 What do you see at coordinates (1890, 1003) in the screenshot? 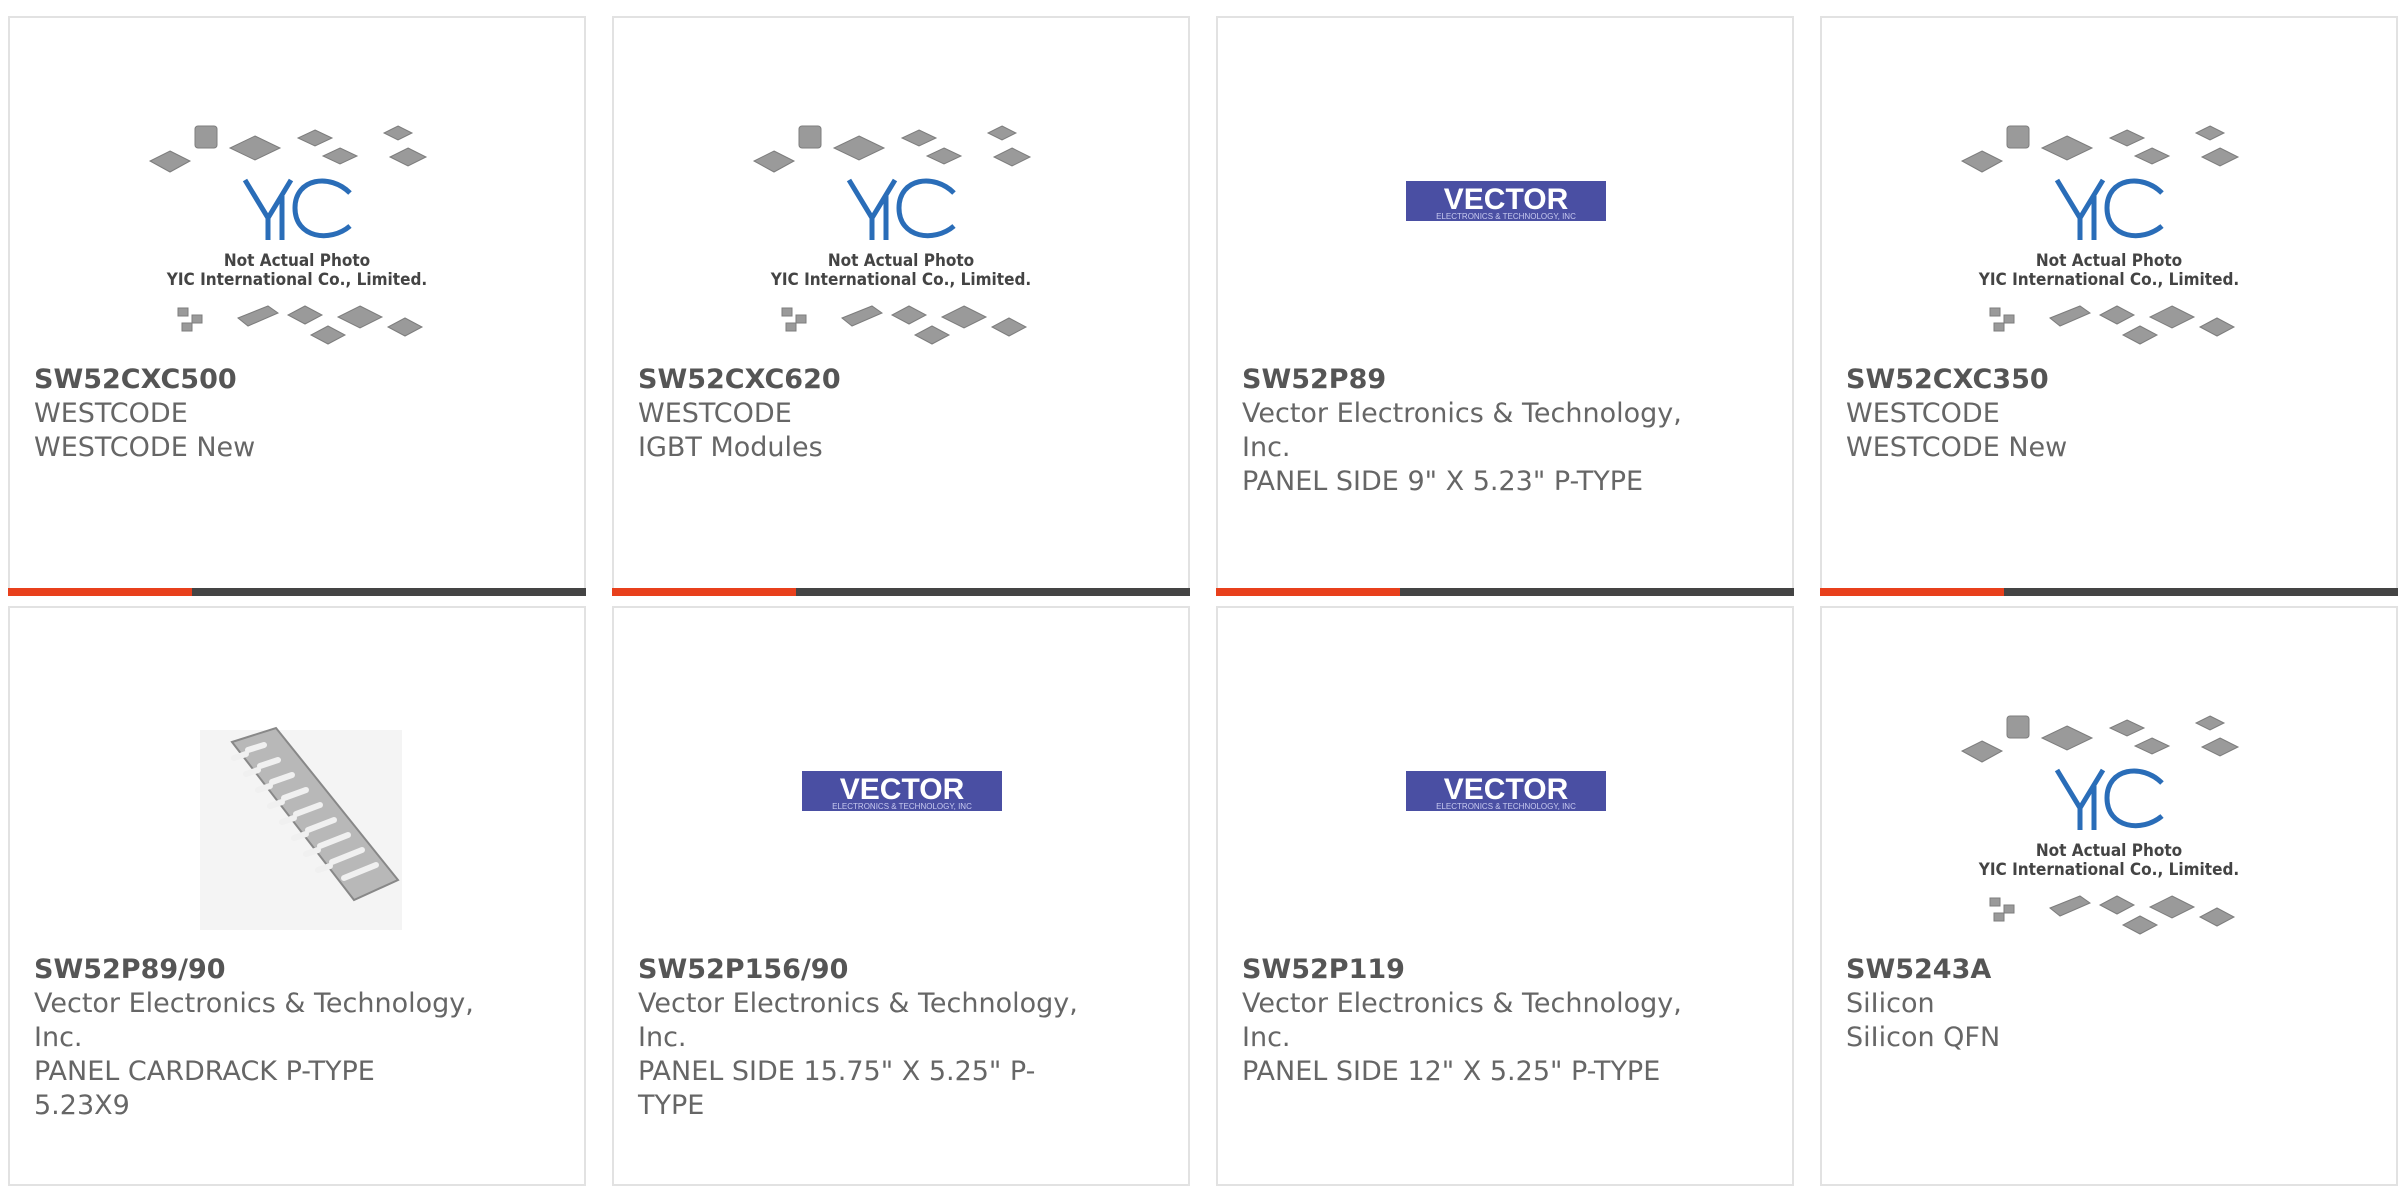
I see `manufacturer: SiIicon` at bounding box center [1890, 1003].